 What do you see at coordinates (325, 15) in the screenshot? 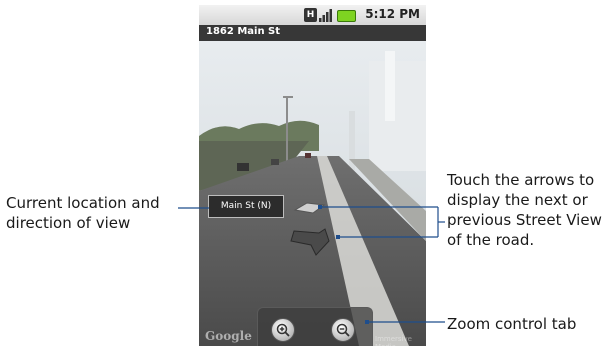
I see `signal-icon` at bounding box center [325, 15].